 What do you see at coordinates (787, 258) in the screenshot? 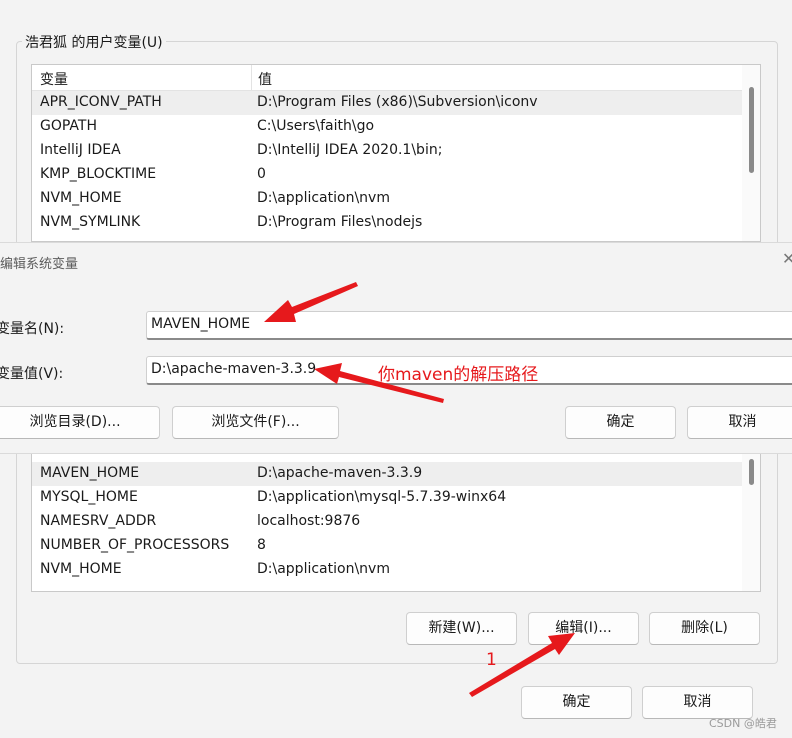
I see `close-icon: ✕` at bounding box center [787, 258].